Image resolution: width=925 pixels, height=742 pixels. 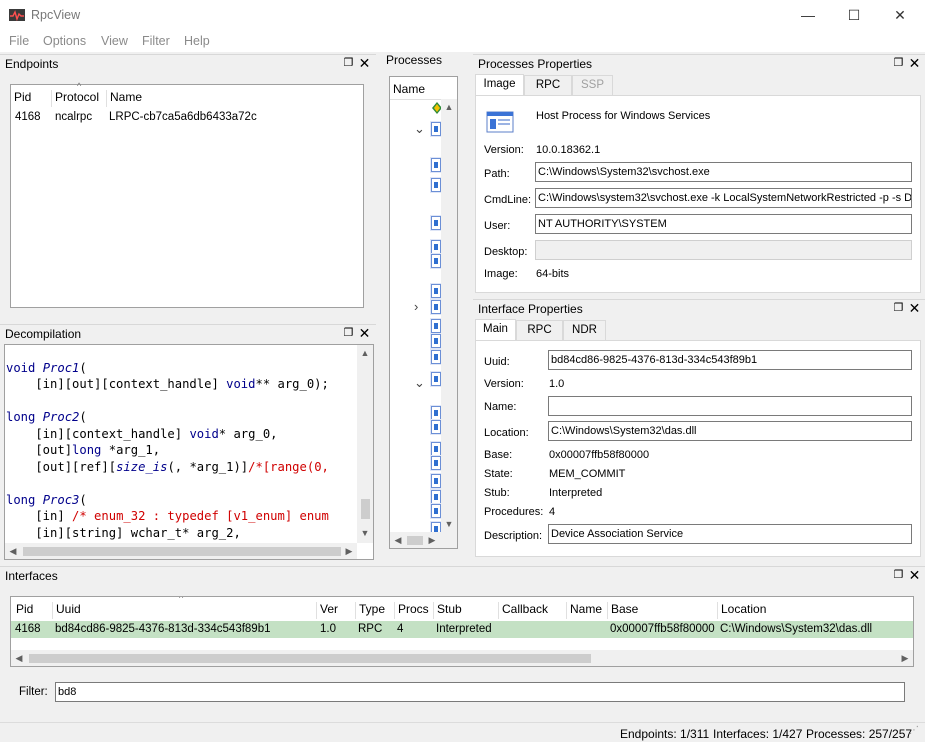 What do you see at coordinates (723, 172) in the screenshot?
I see `path-field: C:\Windows\System32\svchost.exe` at bounding box center [723, 172].